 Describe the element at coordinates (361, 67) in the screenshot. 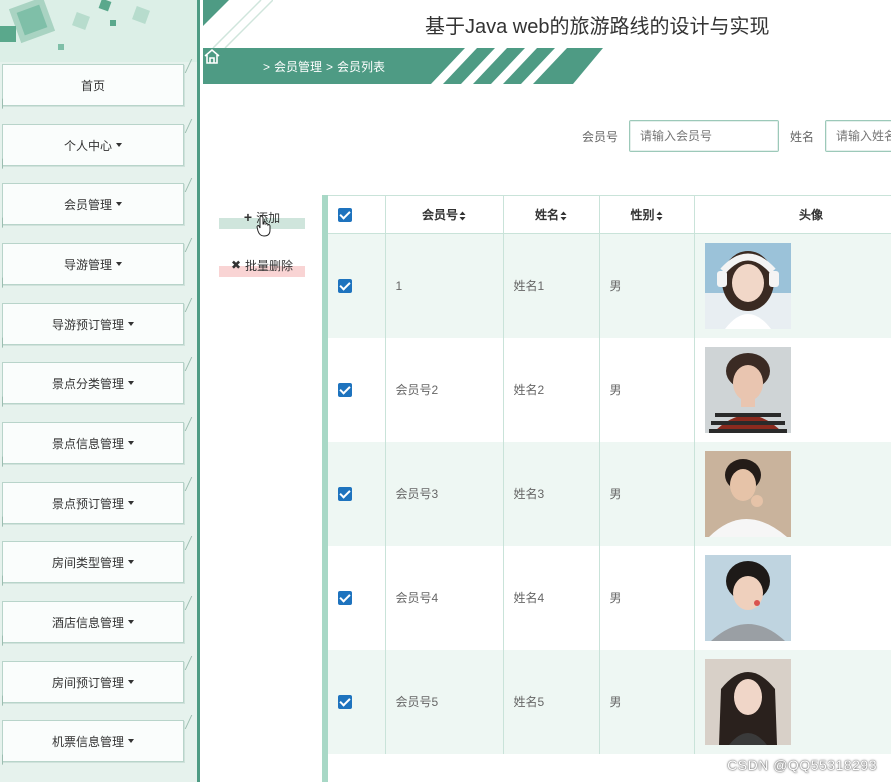

I see `breadcrumb-item-member-list: 会员列表` at that location.